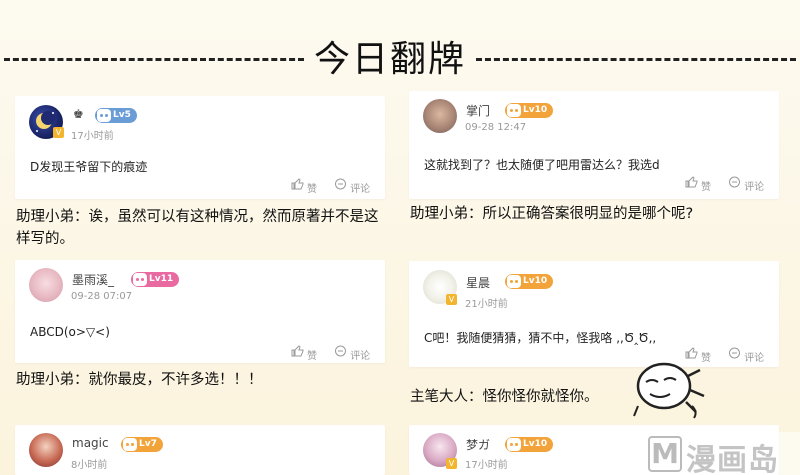 The width and height of the screenshot is (800, 475). I want to click on title-divider-left, so click(154, 59).